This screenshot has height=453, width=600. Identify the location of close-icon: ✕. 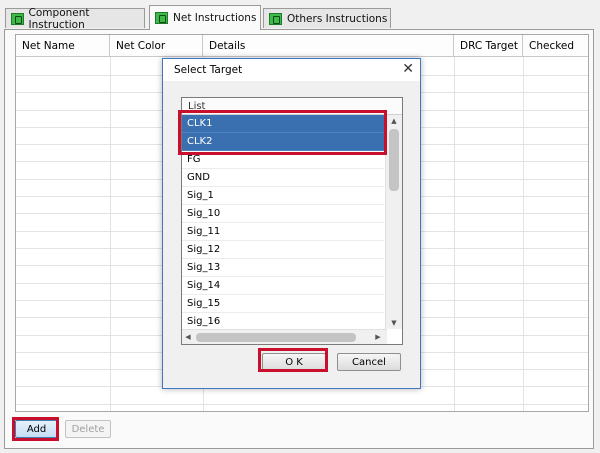
(408, 69).